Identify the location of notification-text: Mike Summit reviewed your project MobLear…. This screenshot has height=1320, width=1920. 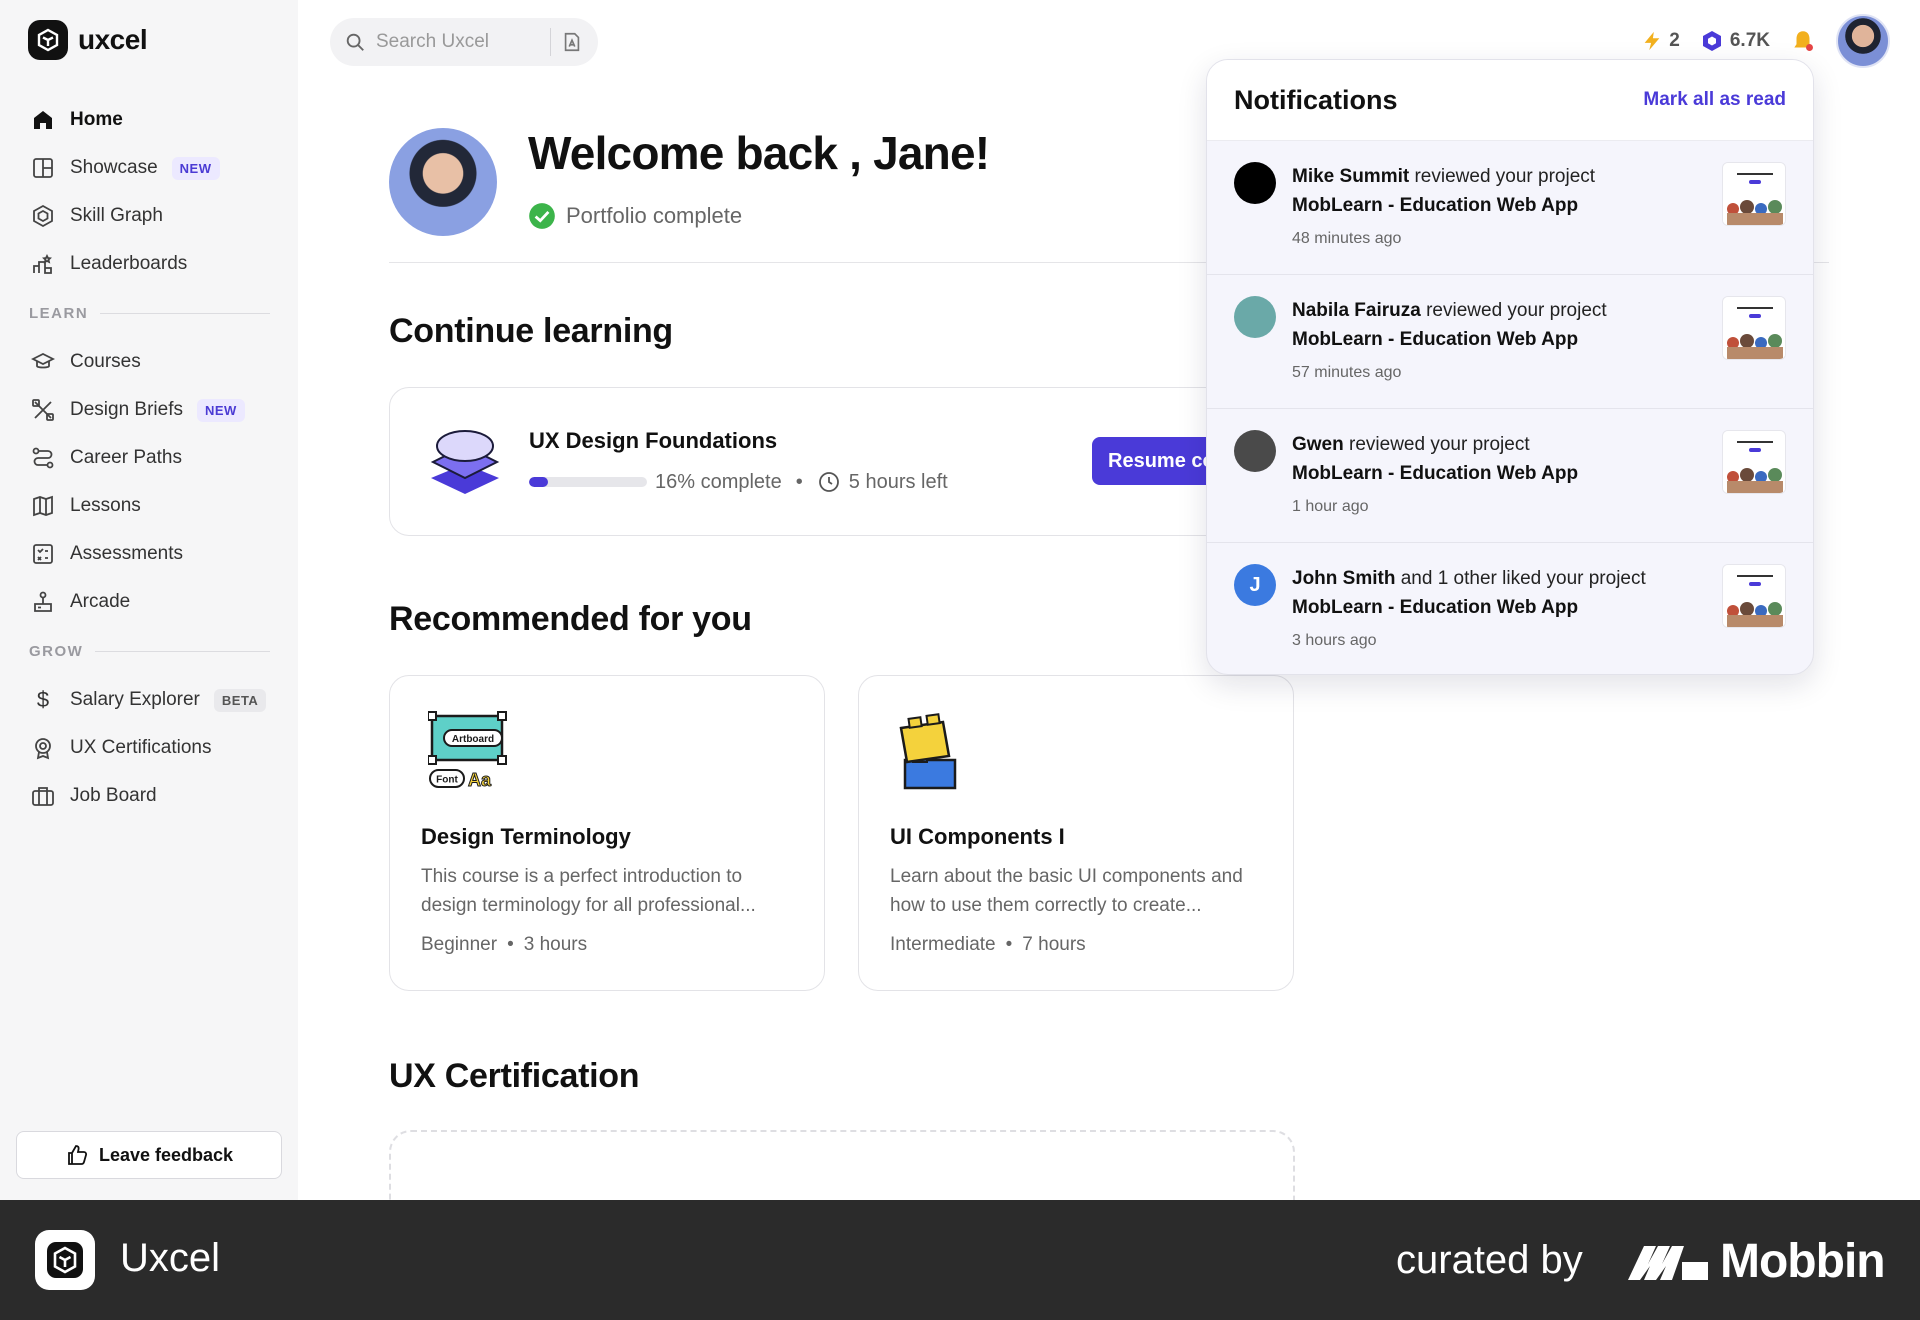
(1492, 191).